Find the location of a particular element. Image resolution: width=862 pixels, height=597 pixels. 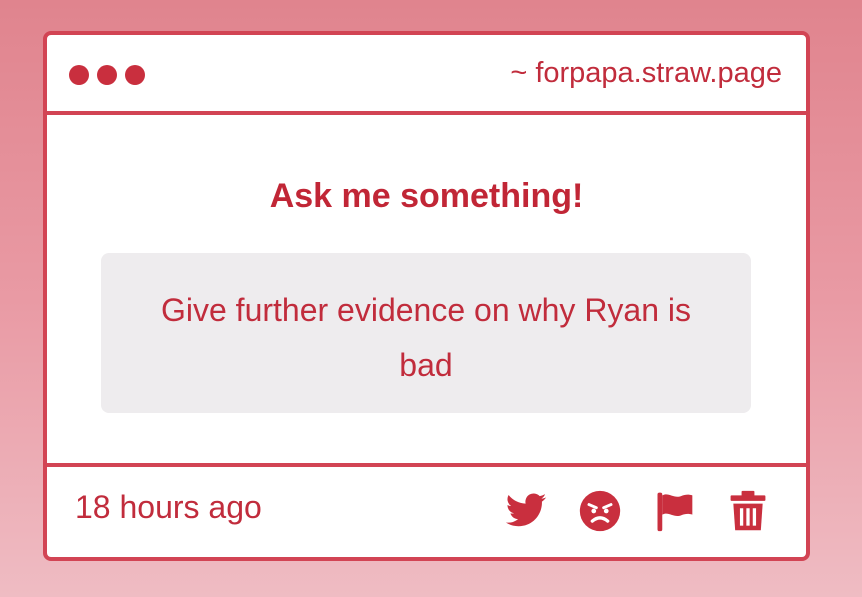

action-icons is located at coordinates (637, 511).